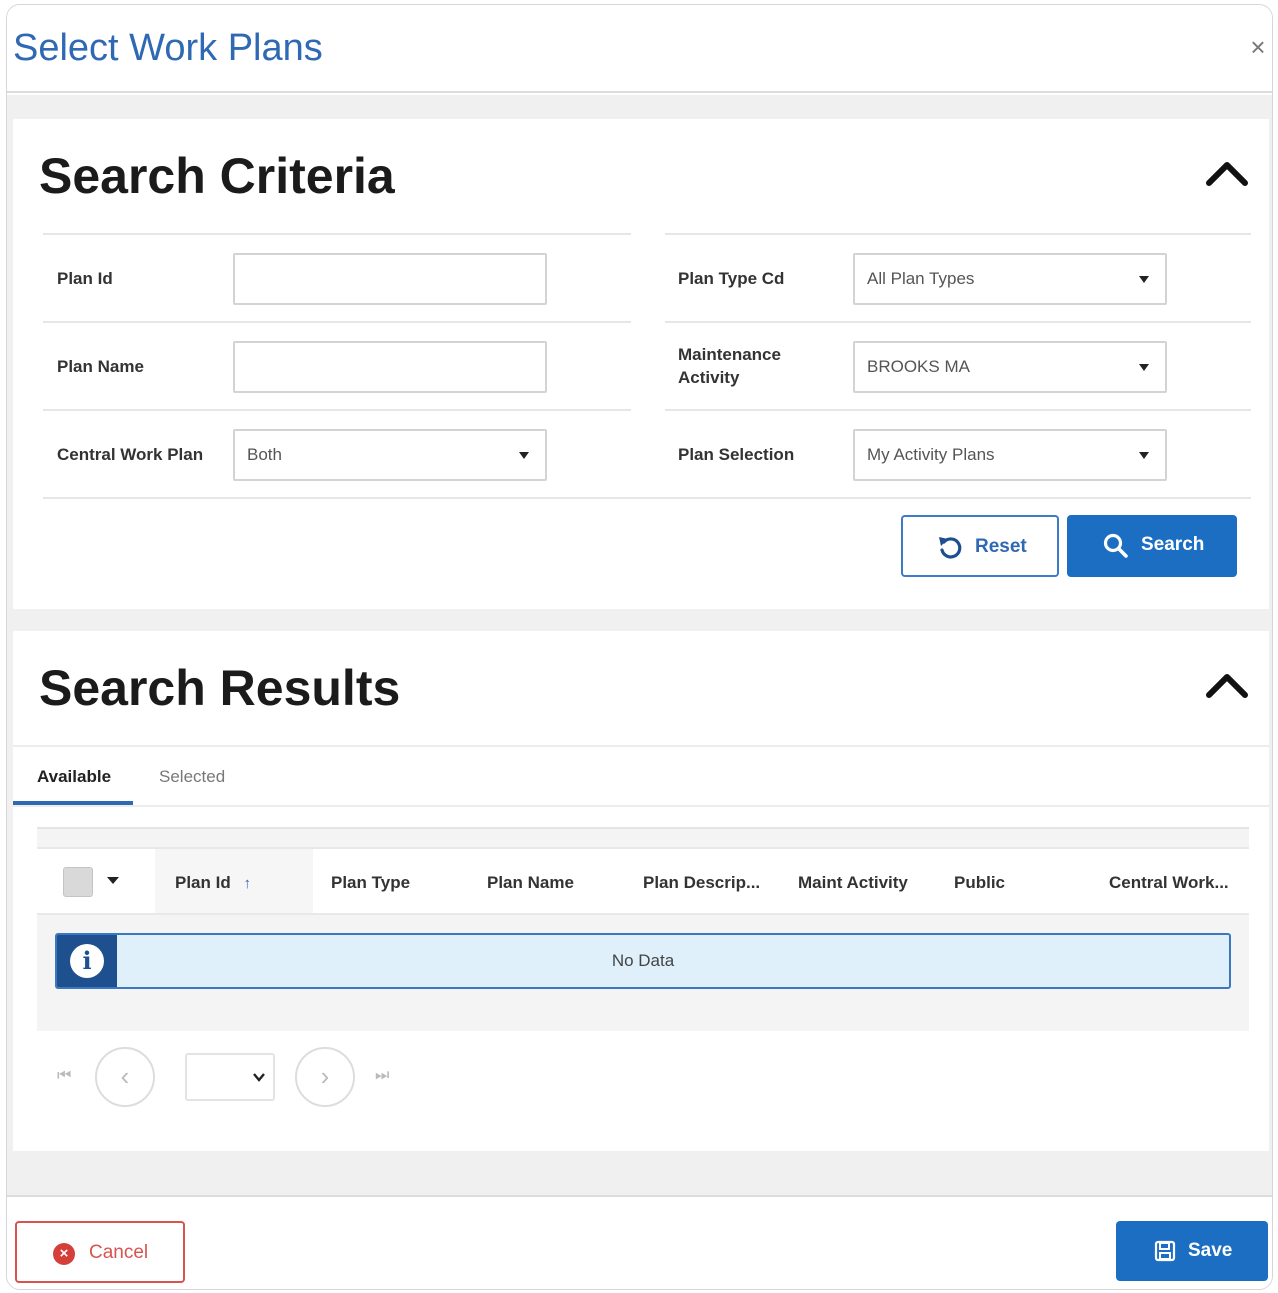  I want to click on save-button: Save, so click(1192, 1251).